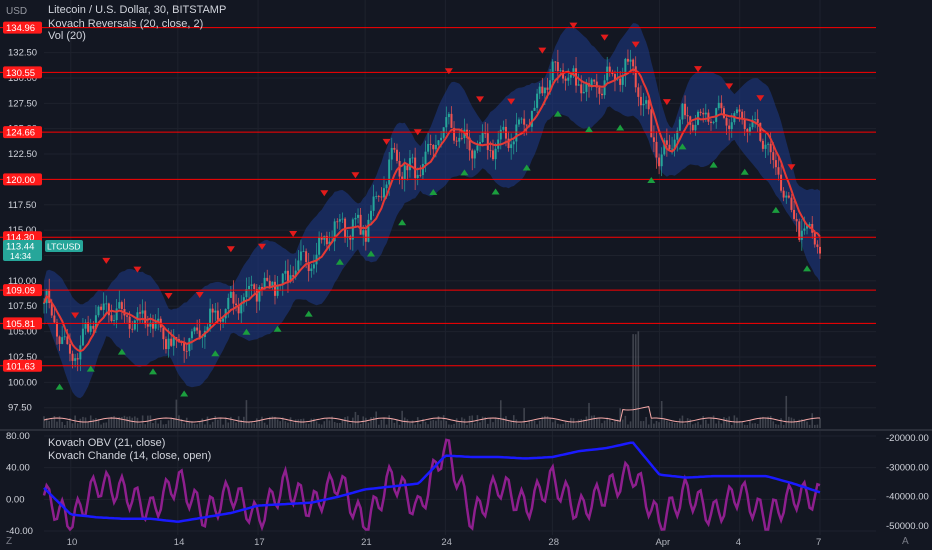 This screenshot has height=550, width=932. What do you see at coordinates (22, 154) in the screenshot?
I see `price-tick-label-10: 122.50` at bounding box center [22, 154].